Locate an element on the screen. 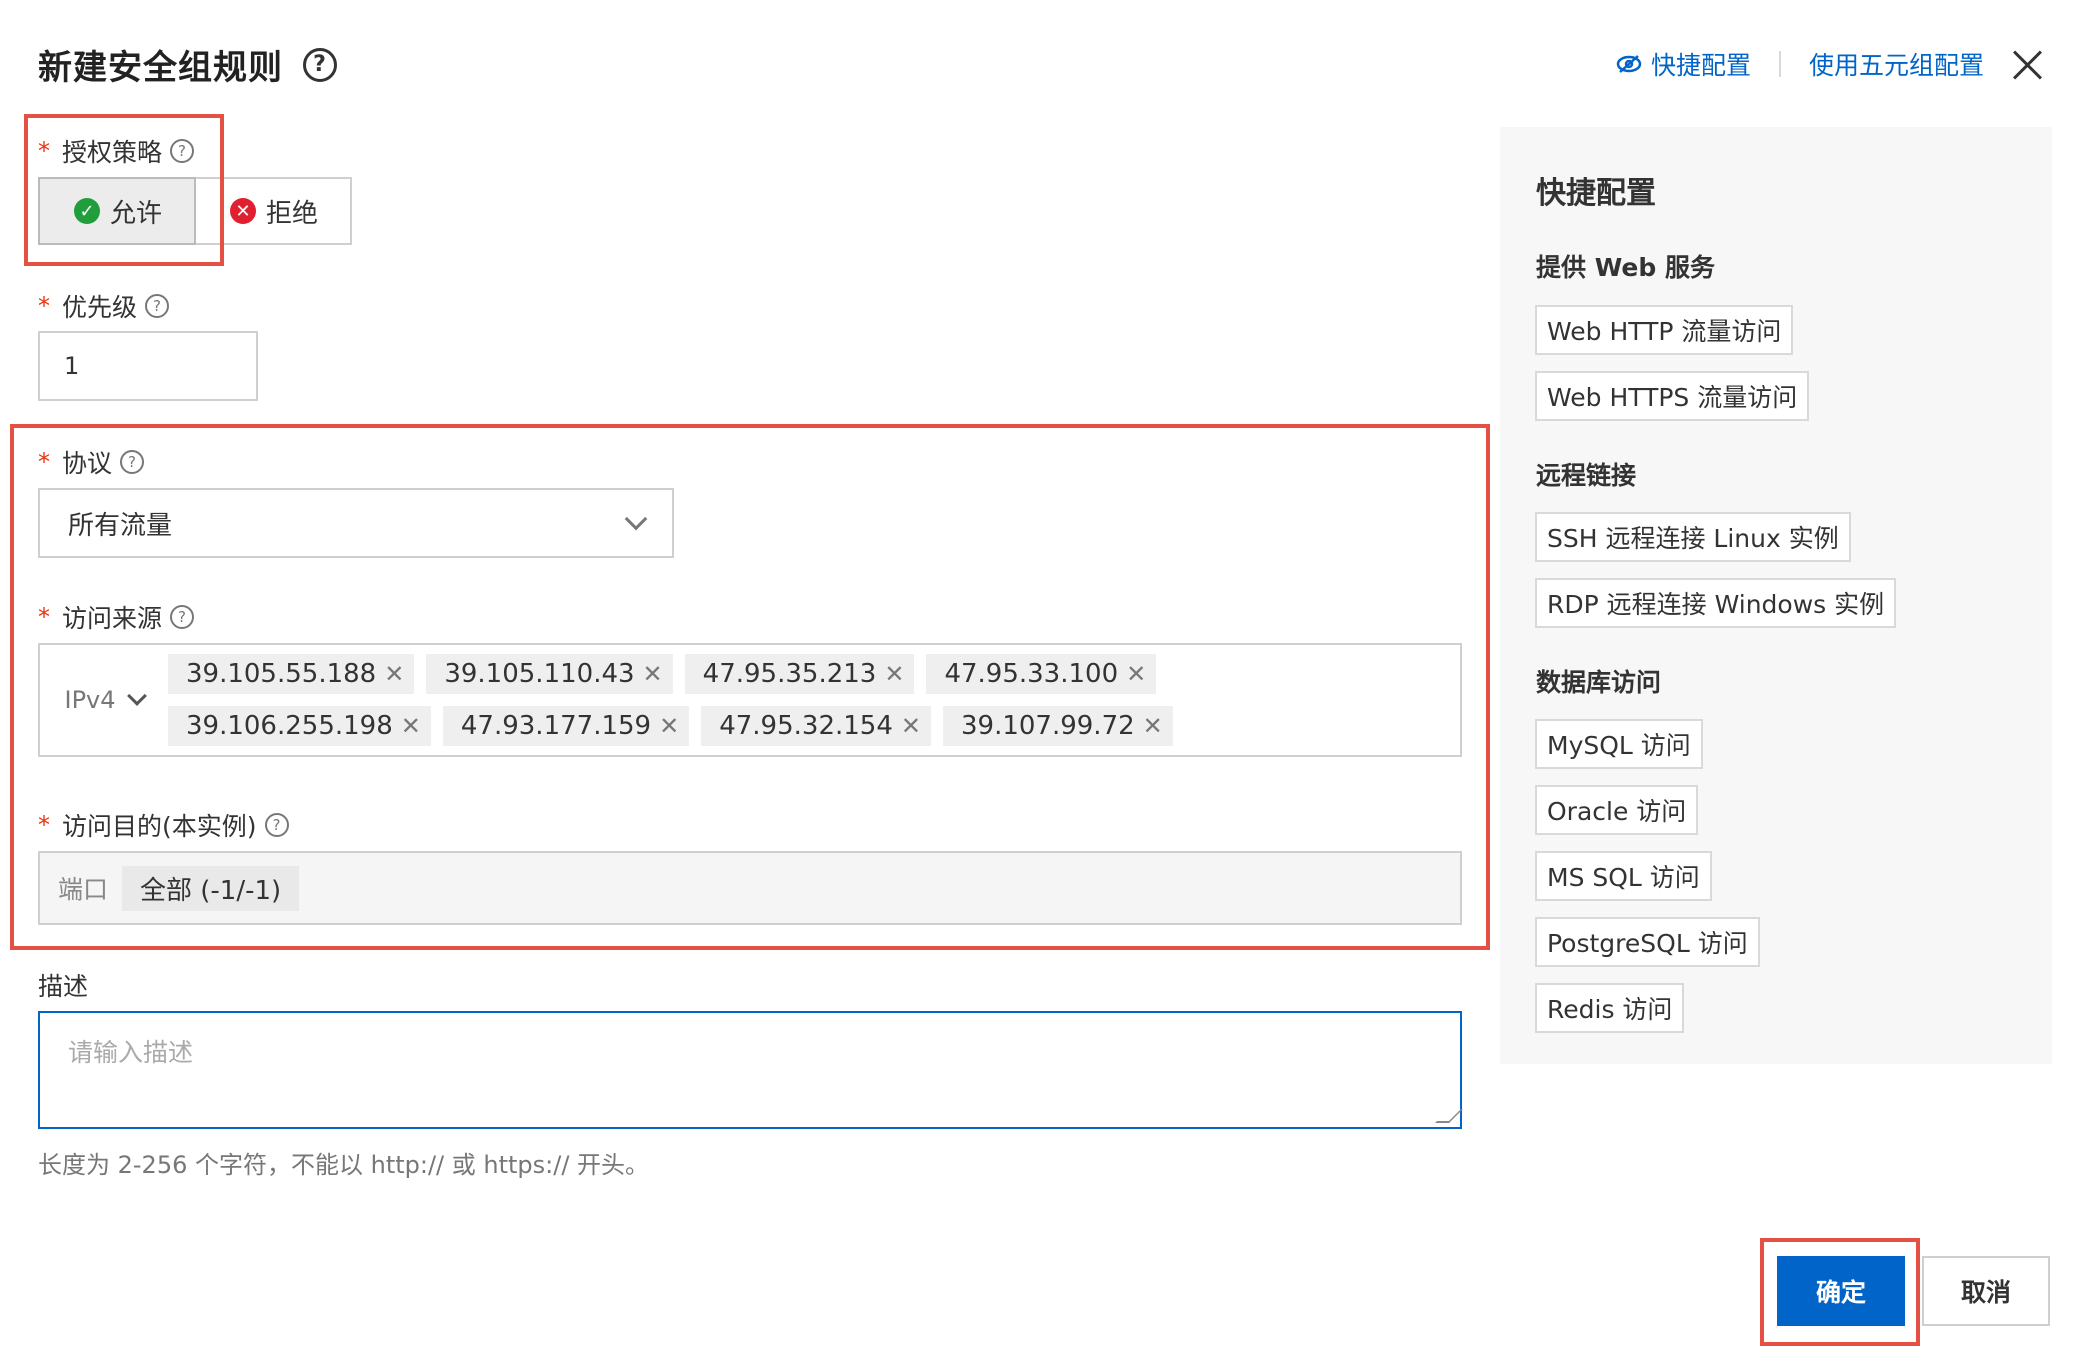 The width and height of the screenshot is (2076, 1370). policy-radio-group: ✓ 允许 ✕ 拒绝 is located at coordinates (195, 211).